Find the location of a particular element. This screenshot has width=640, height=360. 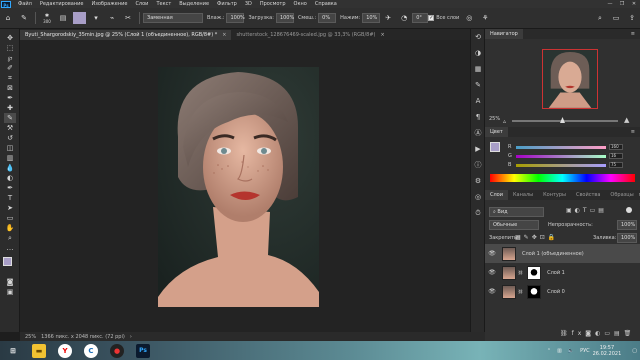

yandex-browser-icon: Y is located at coordinates (65, 350).